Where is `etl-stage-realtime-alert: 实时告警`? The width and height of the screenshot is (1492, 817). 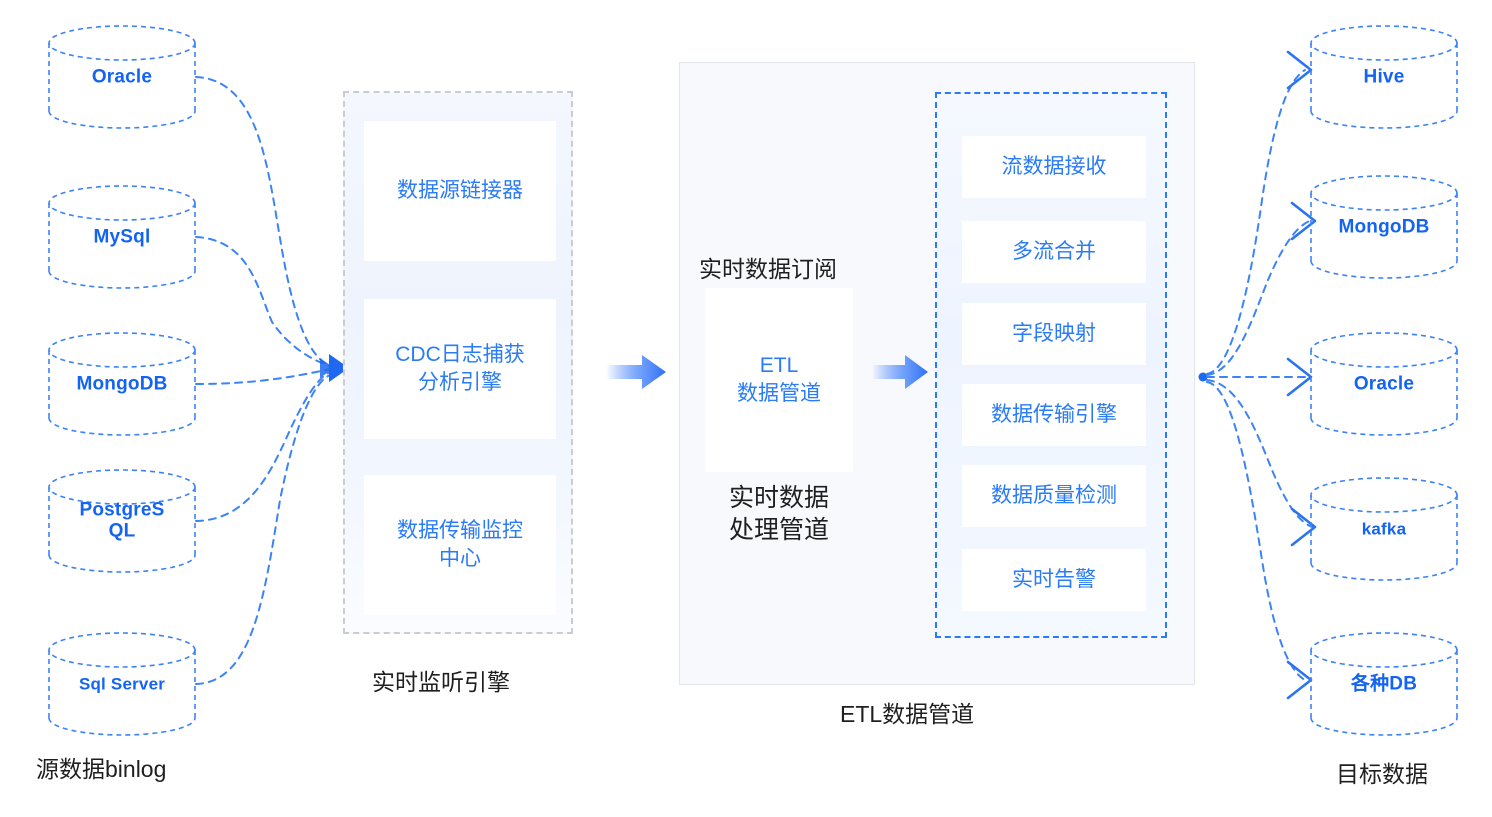
etl-stage-realtime-alert: 实时告警 is located at coordinates (1054, 580).